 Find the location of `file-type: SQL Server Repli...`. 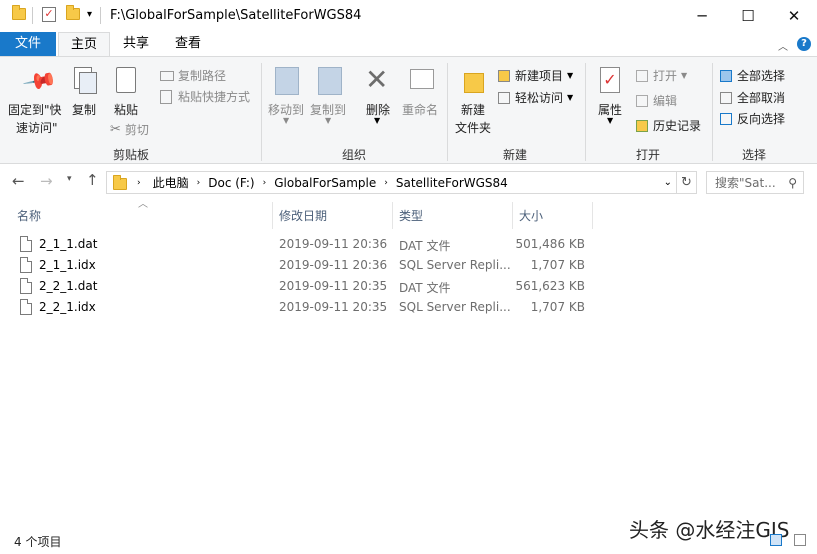

file-type: SQL Server Repli... is located at coordinates (455, 265).